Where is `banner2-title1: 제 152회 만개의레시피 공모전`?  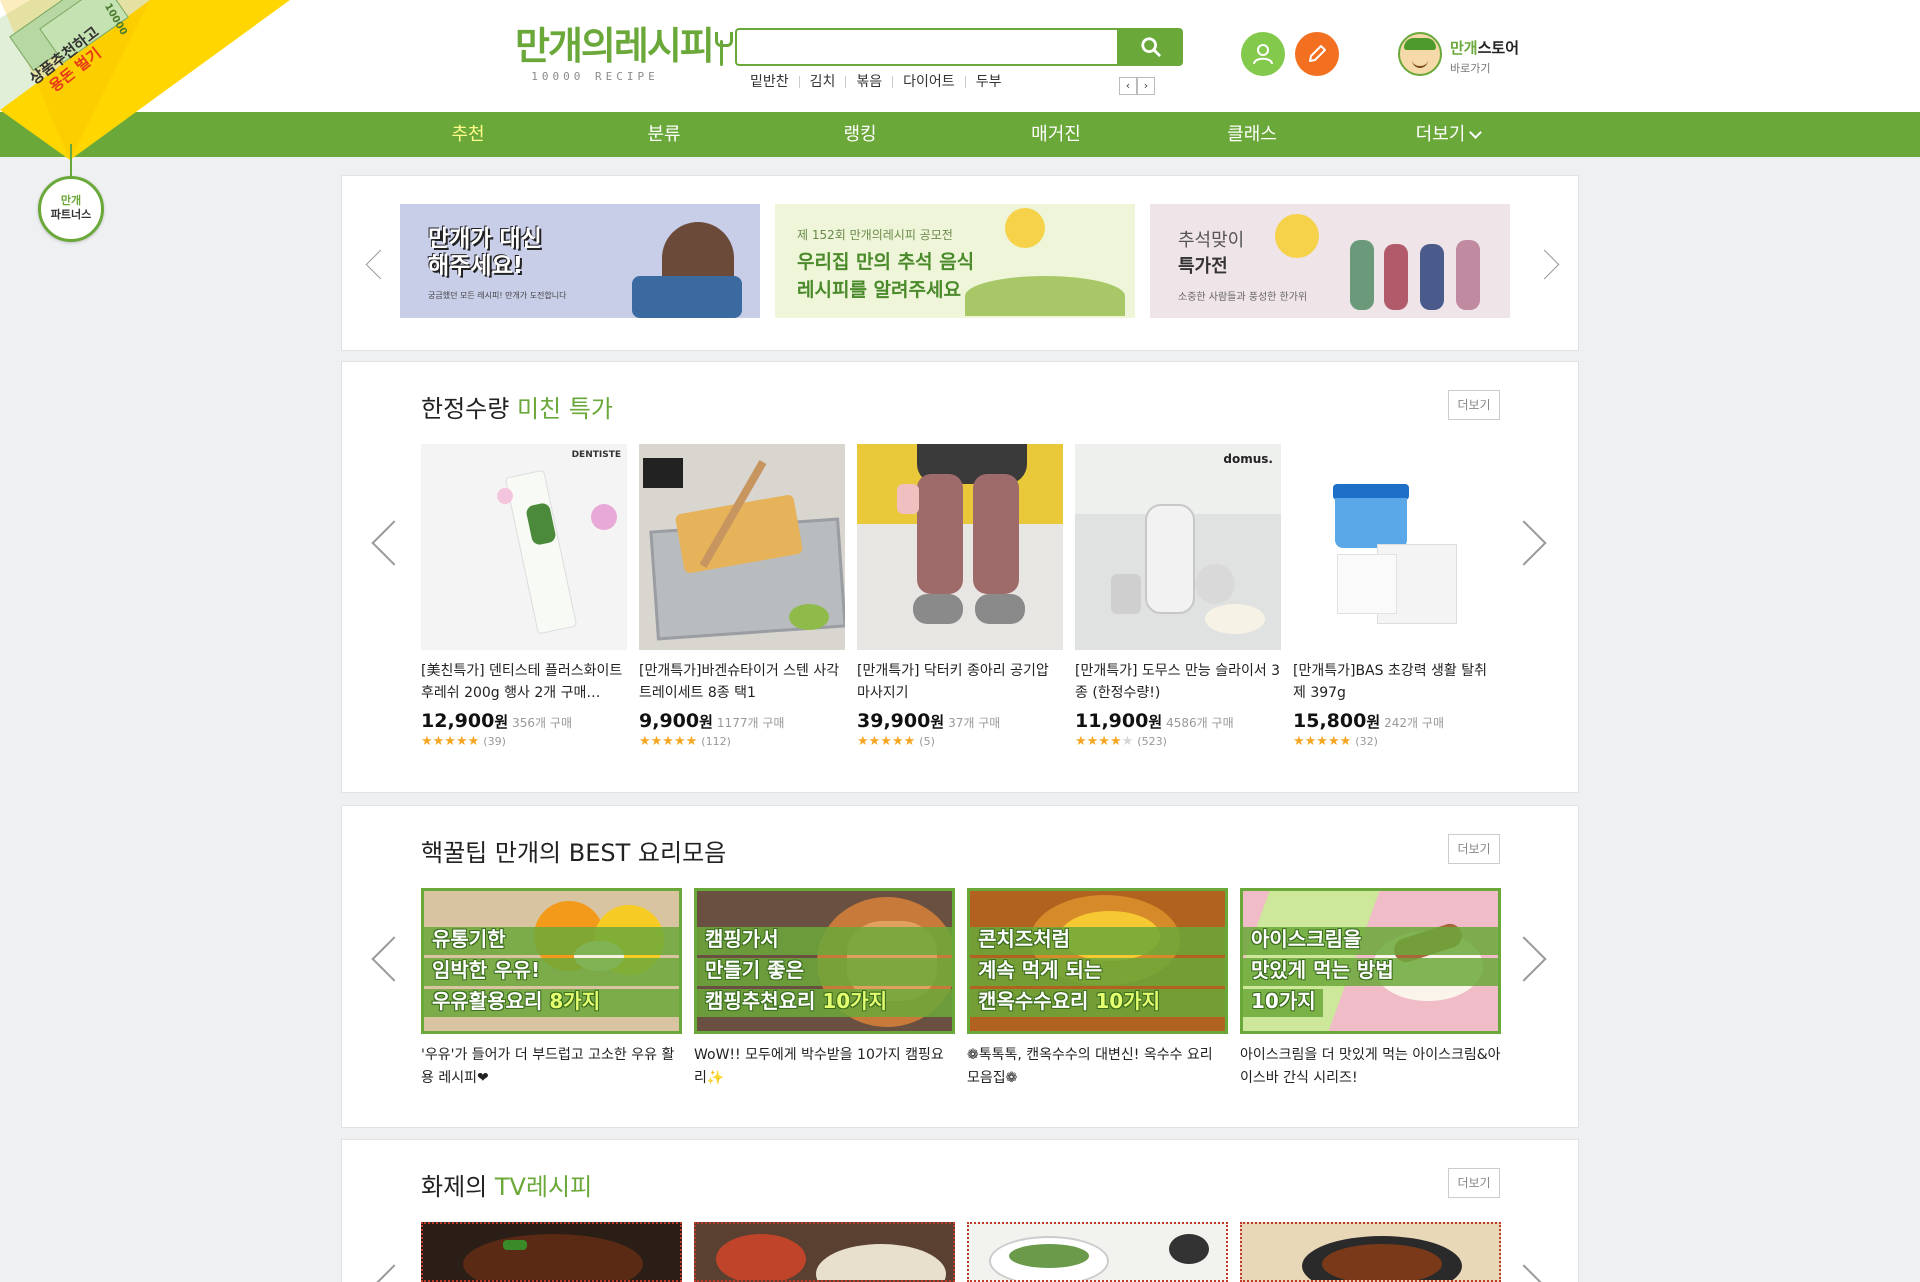 banner2-title1: 제 152회 만개의레시피 공모전 is located at coordinates (875, 235).